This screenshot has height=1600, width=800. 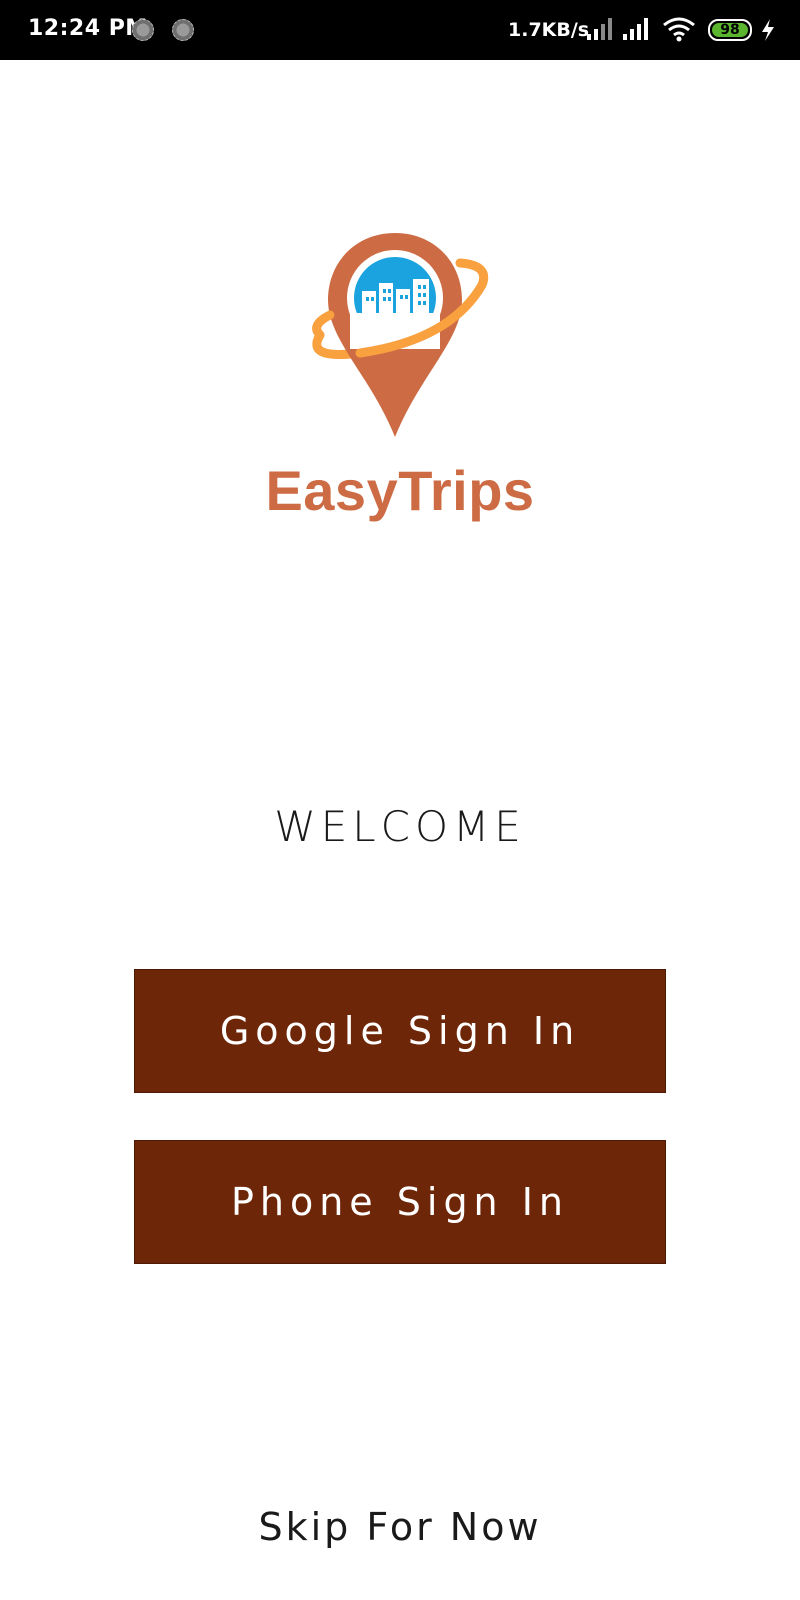 What do you see at coordinates (549, 30) in the screenshot?
I see `network-speed: 1.7KB/s` at bounding box center [549, 30].